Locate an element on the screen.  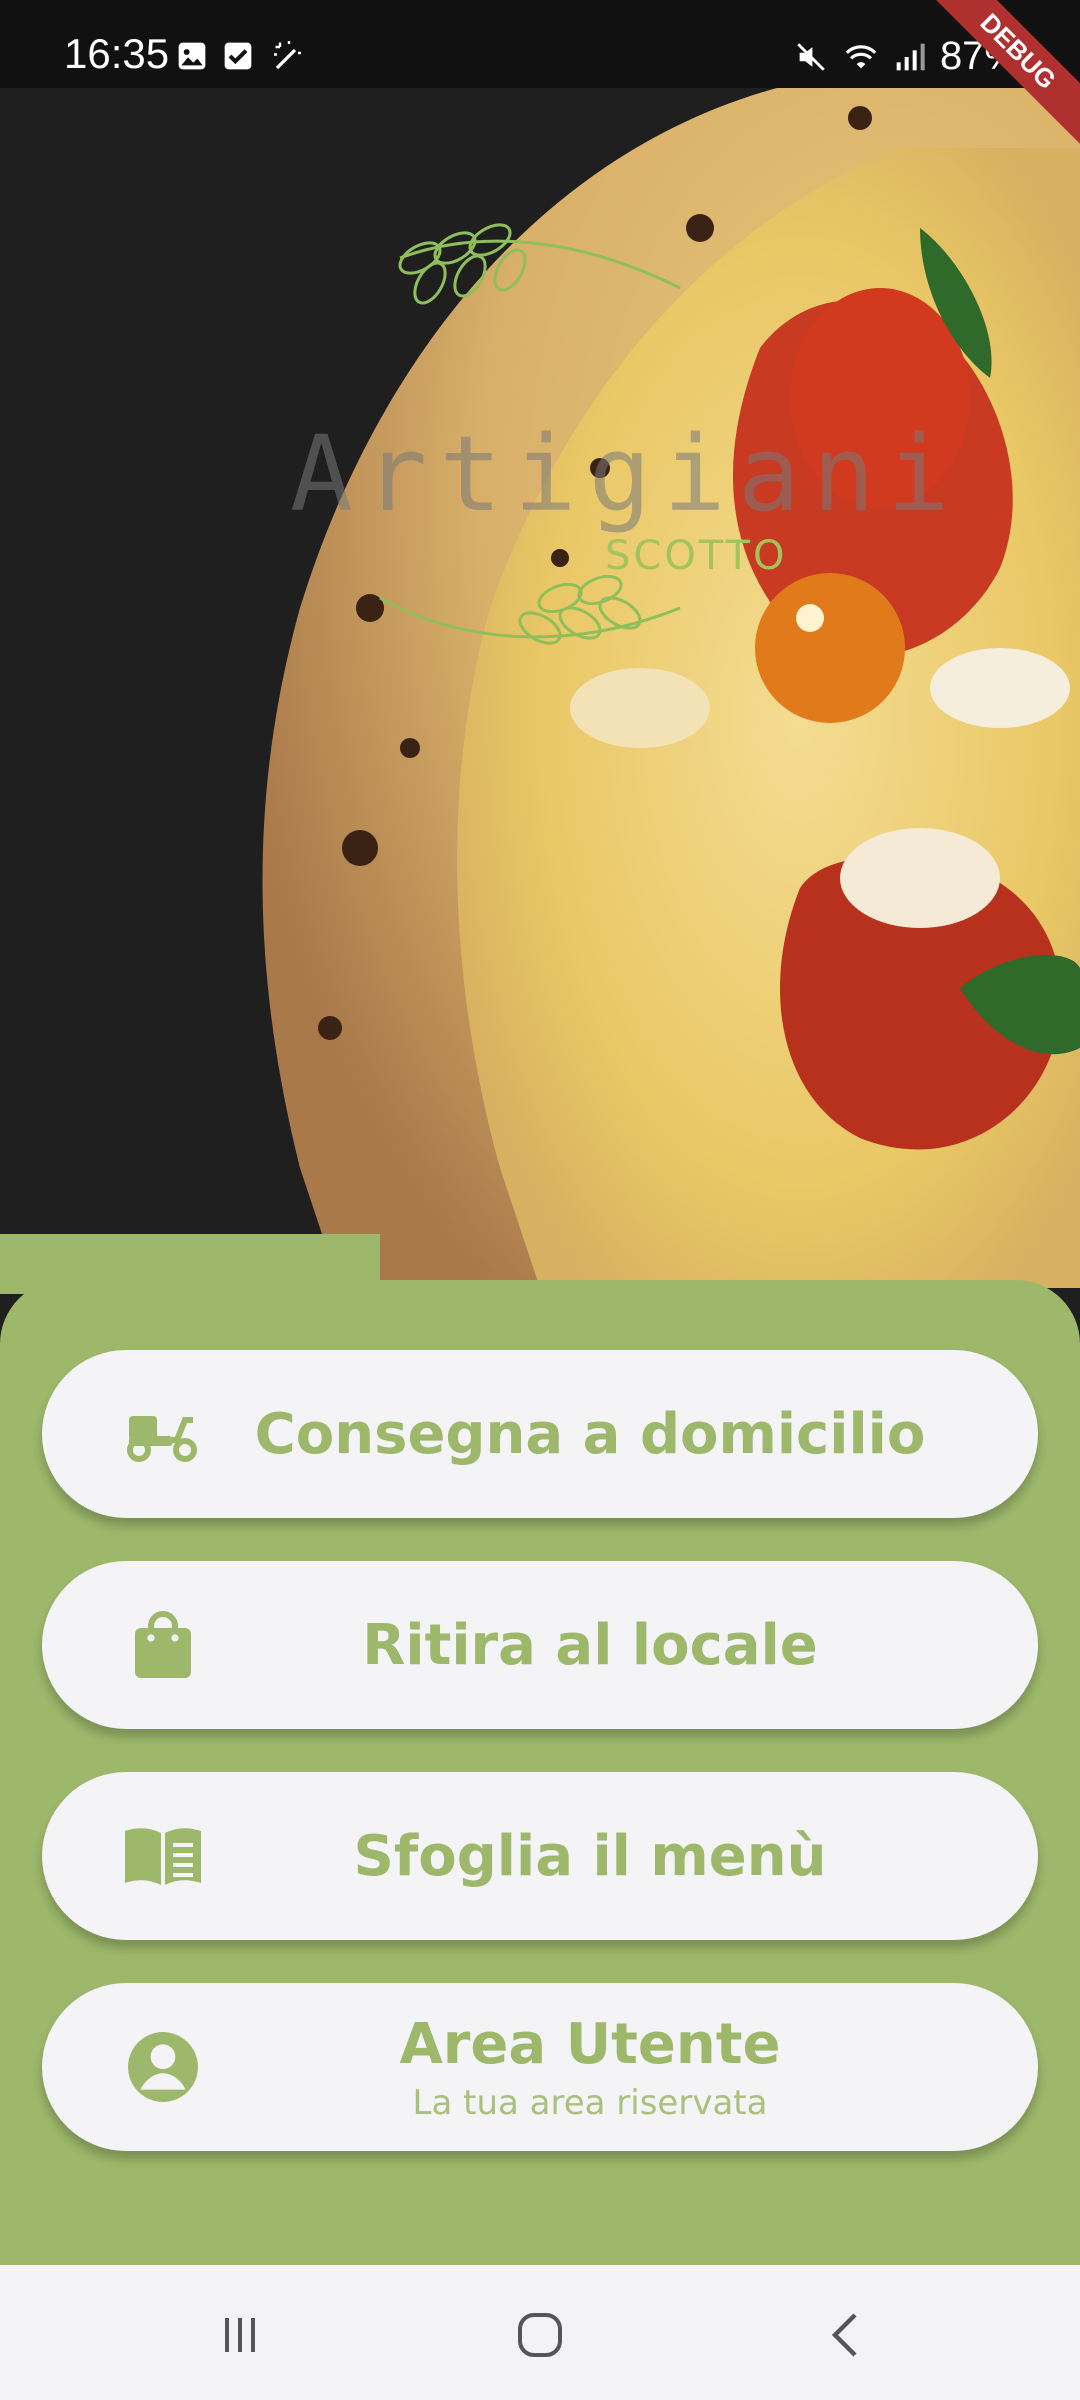
debug-banner-text: DEBUG is located at coordinates (1000, 76).